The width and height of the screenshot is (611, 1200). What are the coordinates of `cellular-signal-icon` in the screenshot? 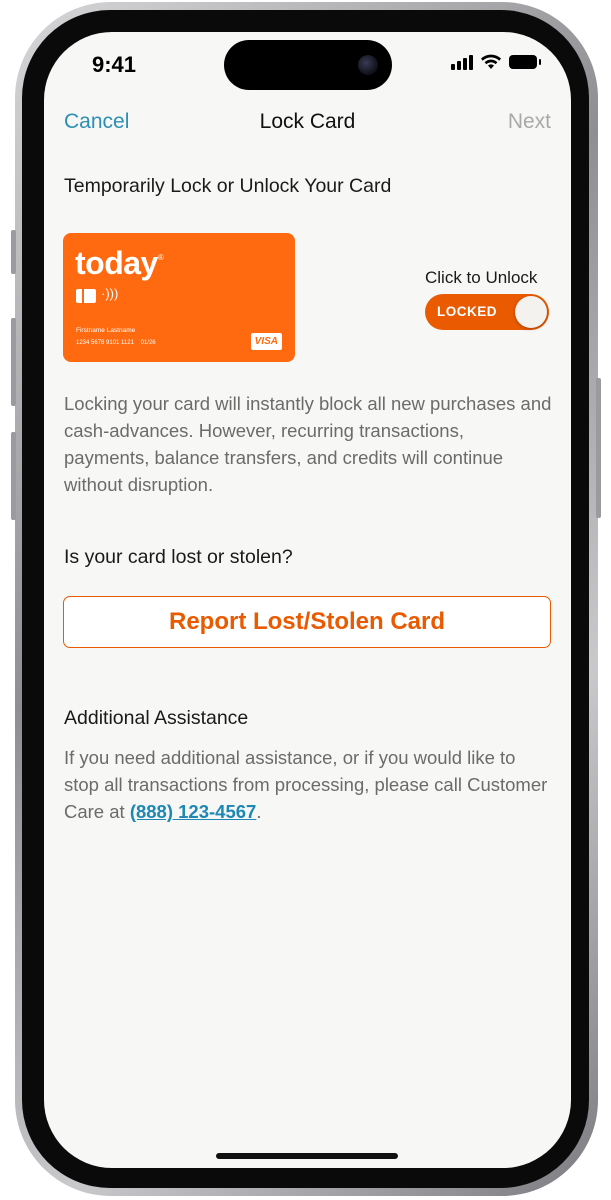 It's located at (462, 62).